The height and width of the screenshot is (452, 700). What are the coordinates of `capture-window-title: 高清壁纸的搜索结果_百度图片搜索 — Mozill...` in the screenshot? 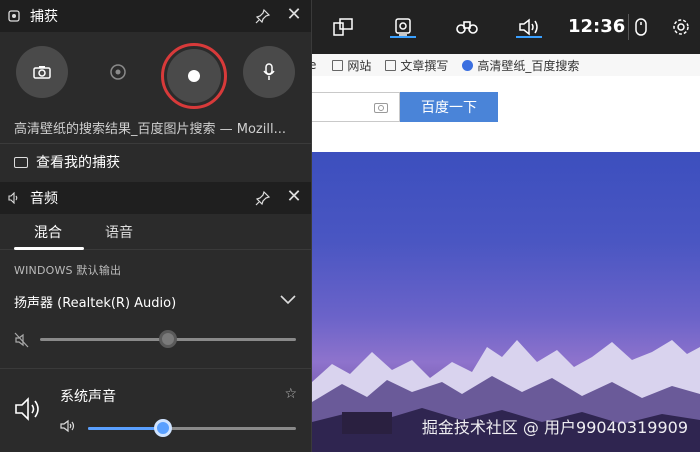 It's located at (150, 129).